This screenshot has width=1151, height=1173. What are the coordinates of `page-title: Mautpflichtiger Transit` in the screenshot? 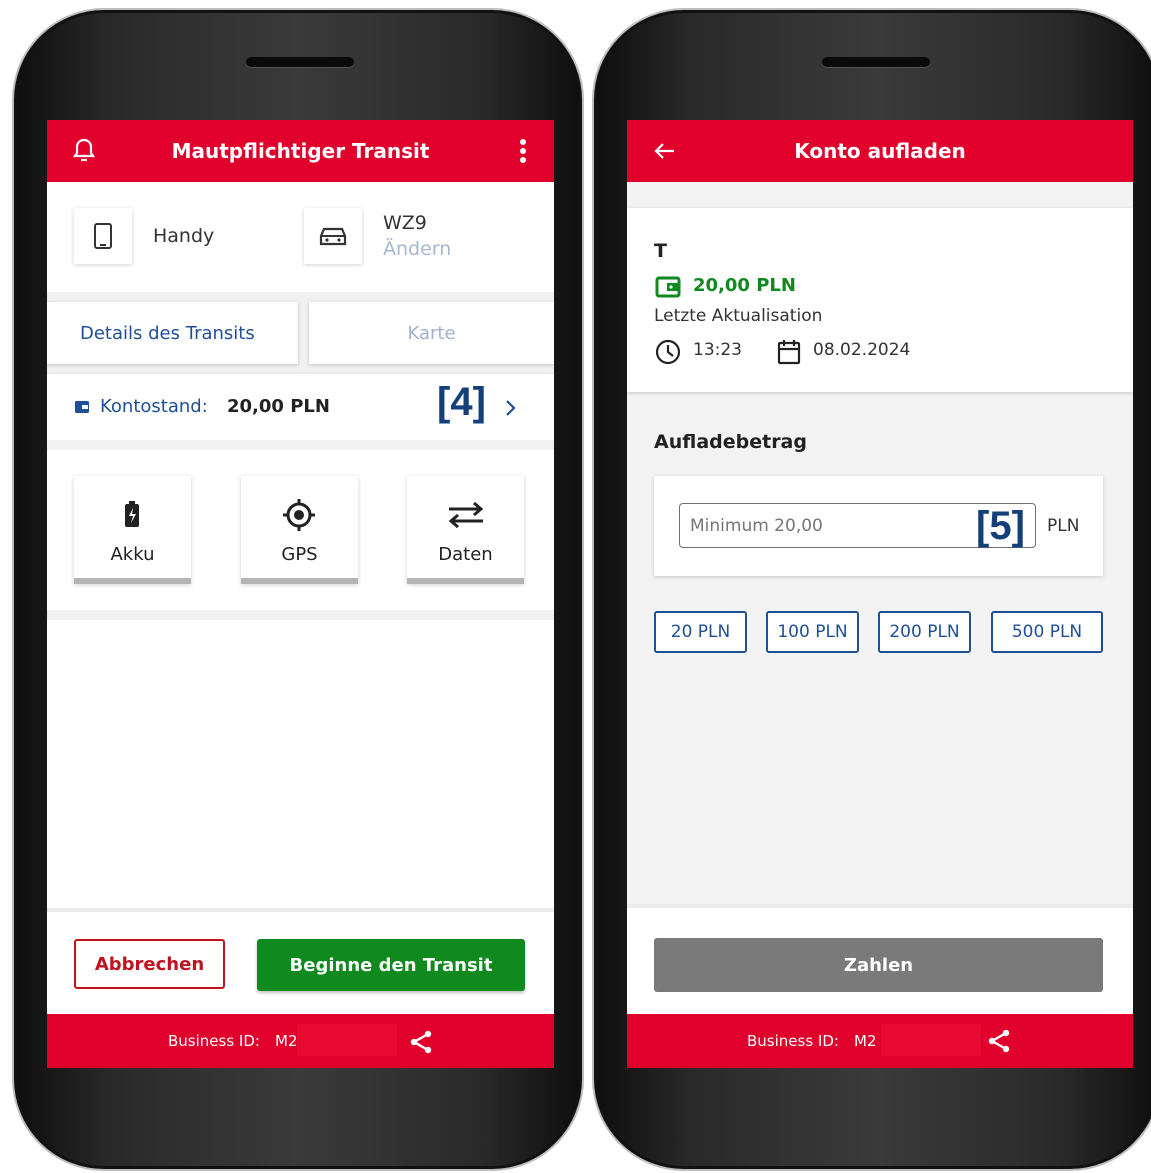 It's located at (300, 151).